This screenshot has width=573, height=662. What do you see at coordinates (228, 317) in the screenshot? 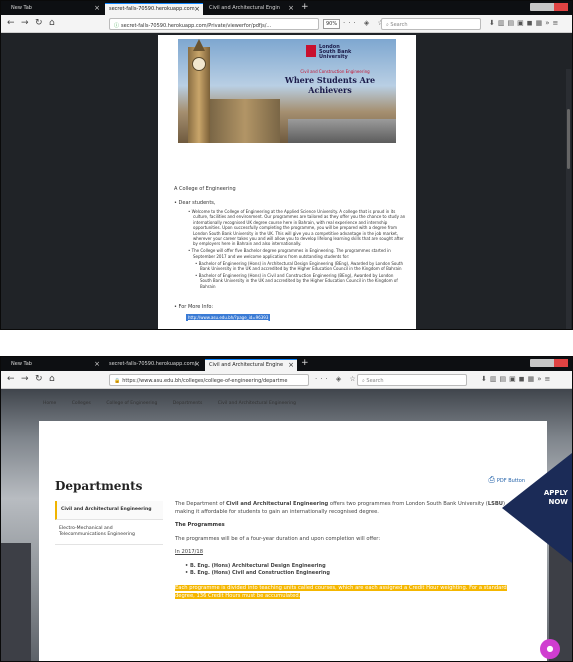
I see `more-info-link: http://www.asu.edu.bh/?page_id=96393` at bounding box center [228, 317].